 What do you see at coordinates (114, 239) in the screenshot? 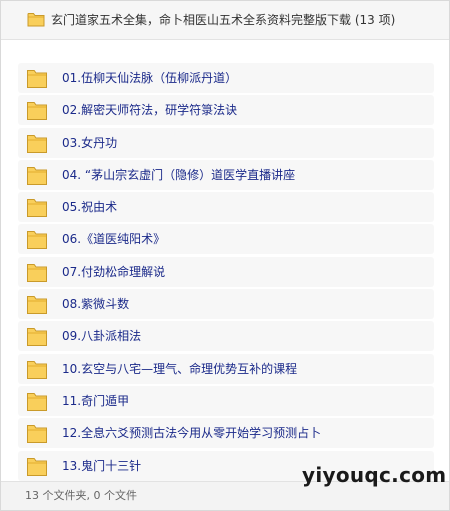
I see `folder-name: 06.《道医纯阳术》` at bounding box center [114, 239].